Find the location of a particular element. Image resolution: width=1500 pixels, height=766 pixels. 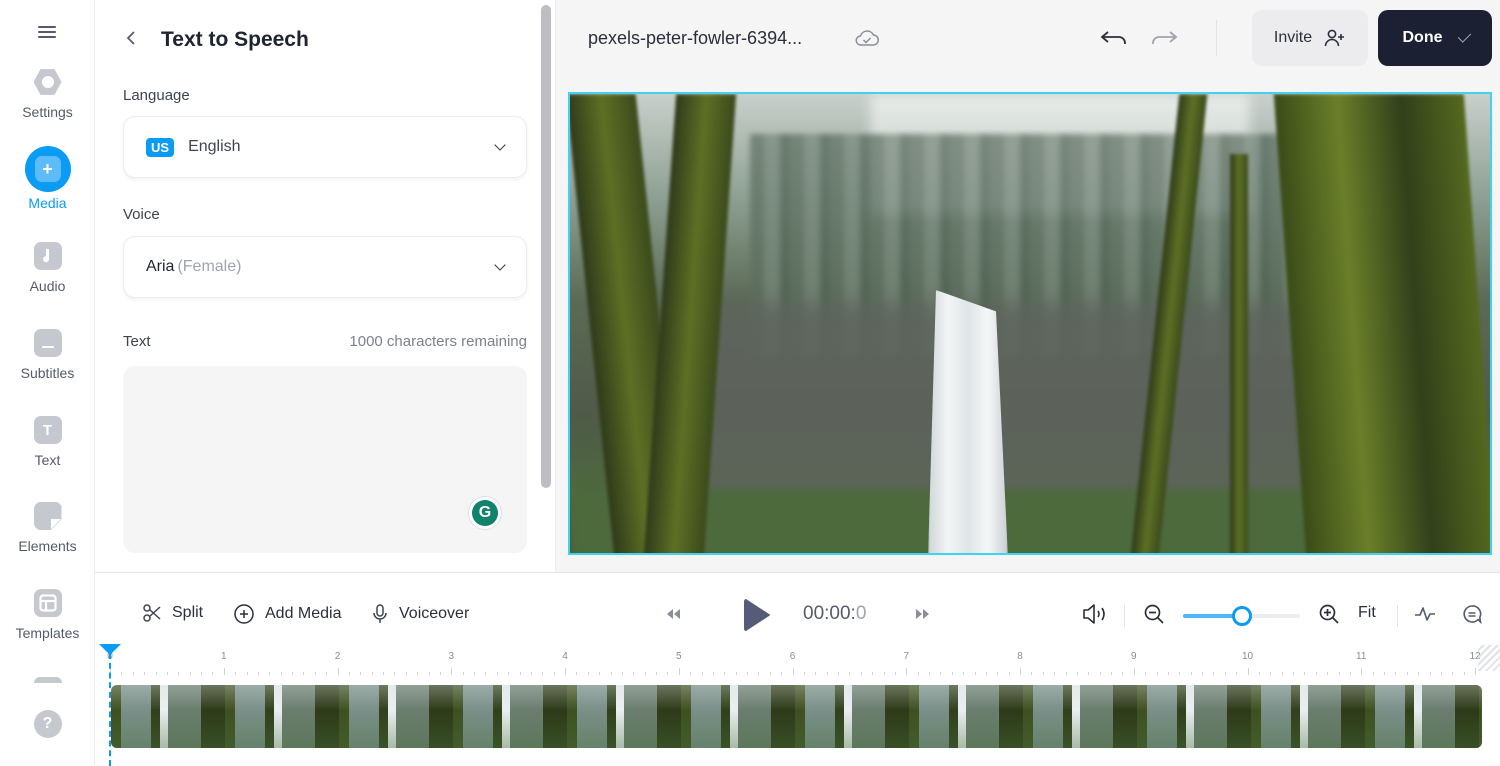

rail-item-label: Templates is located at coordinates (47, 633).